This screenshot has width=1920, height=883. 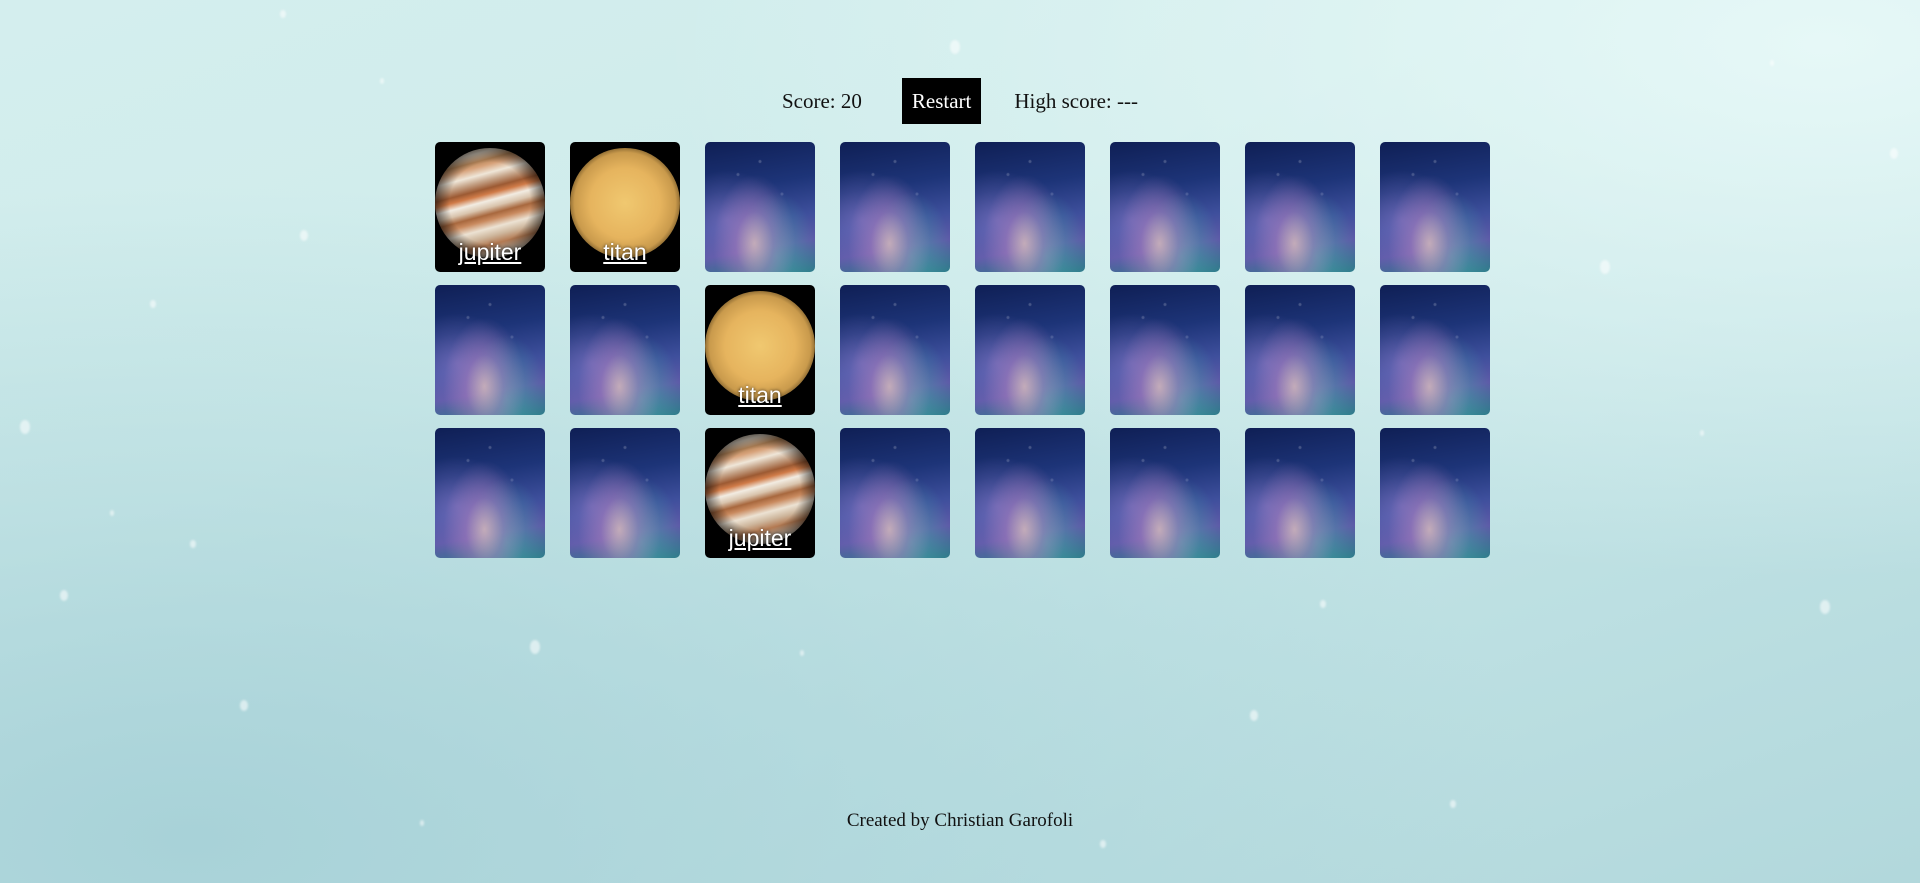 What do you see at coordinates (821, 100) in the screenshot?
I see `score-display: Score: 20` at bounding box center [821, 100].